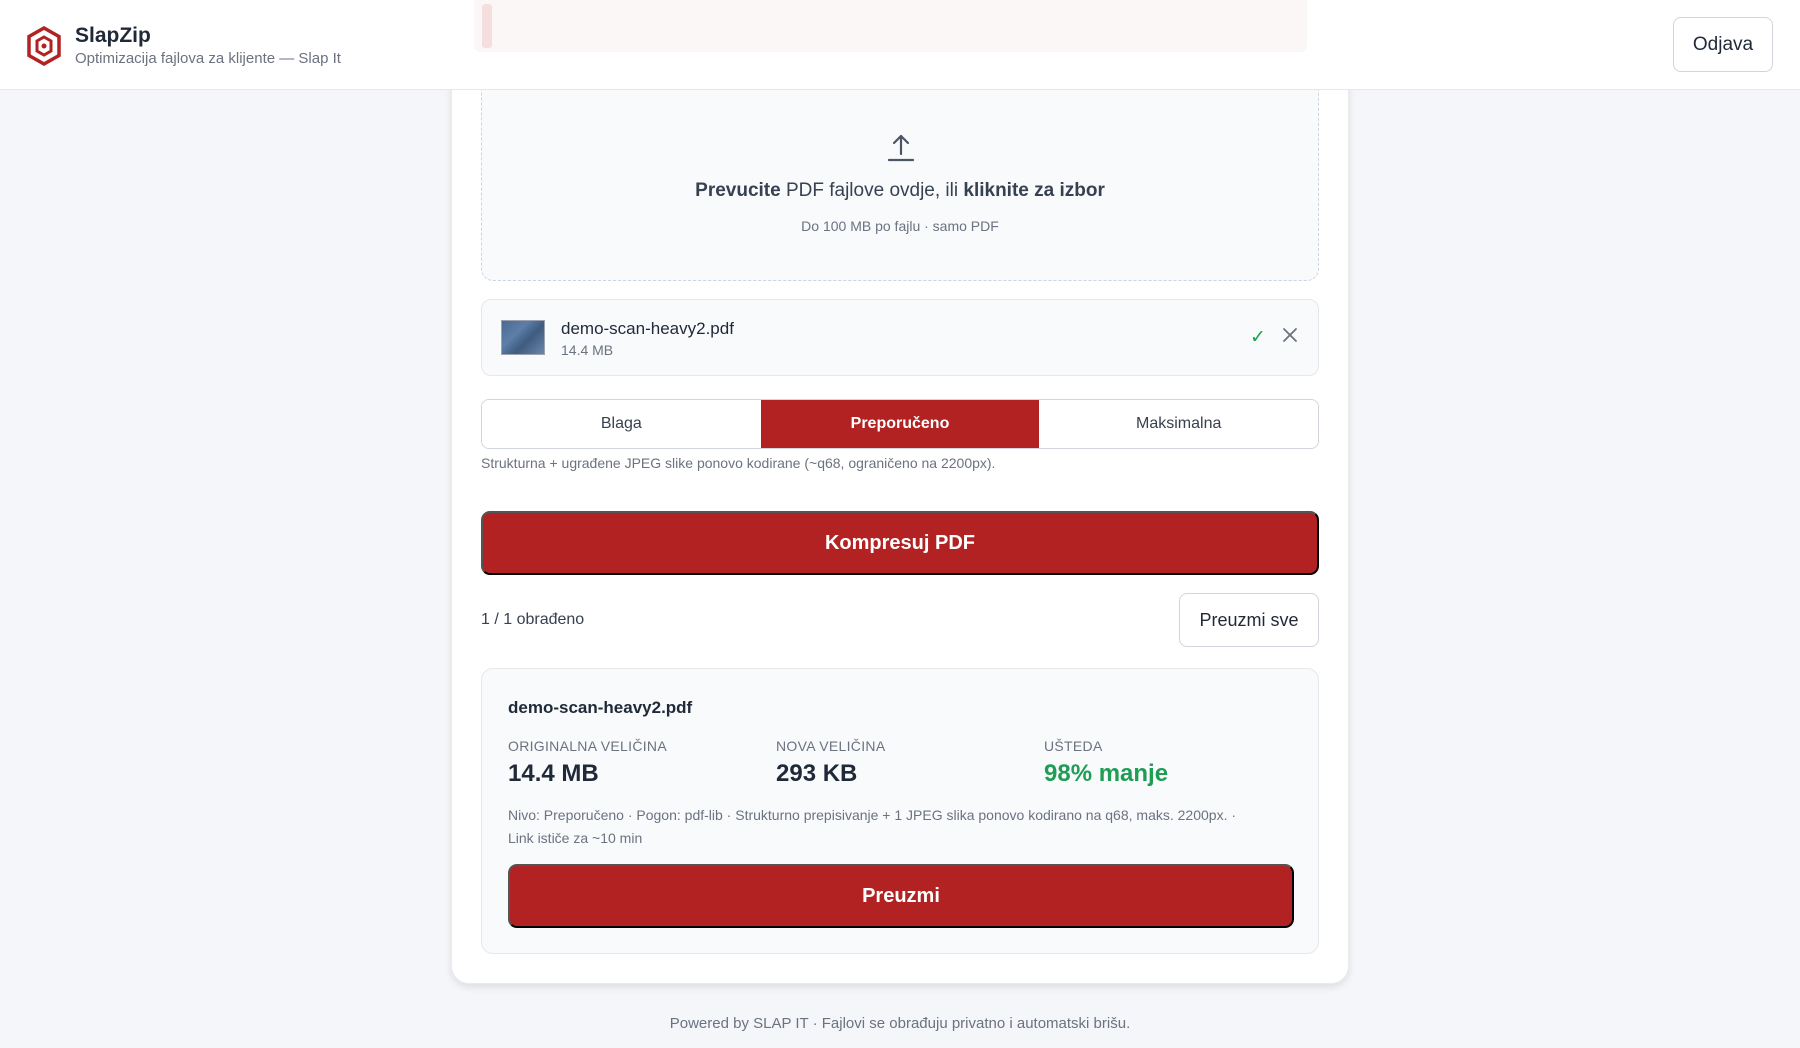 The image size is (1800, 1048). I want to click on download-button: Preuzmi, so click(901, 896).